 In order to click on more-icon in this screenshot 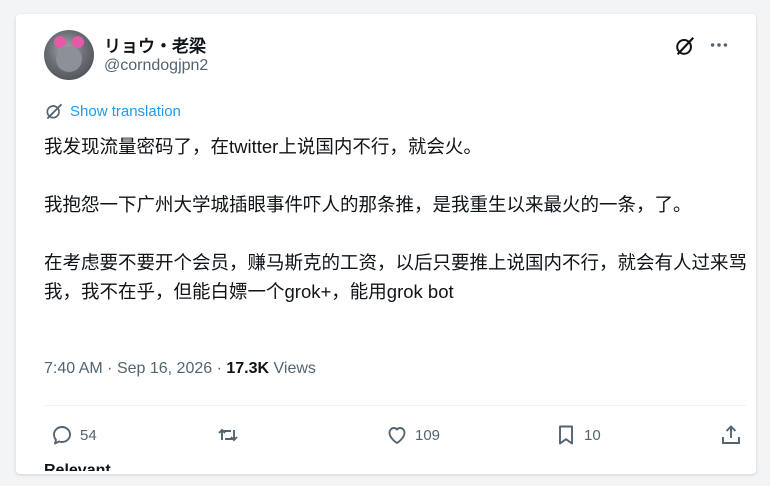, I will do `click(719, 45)`.